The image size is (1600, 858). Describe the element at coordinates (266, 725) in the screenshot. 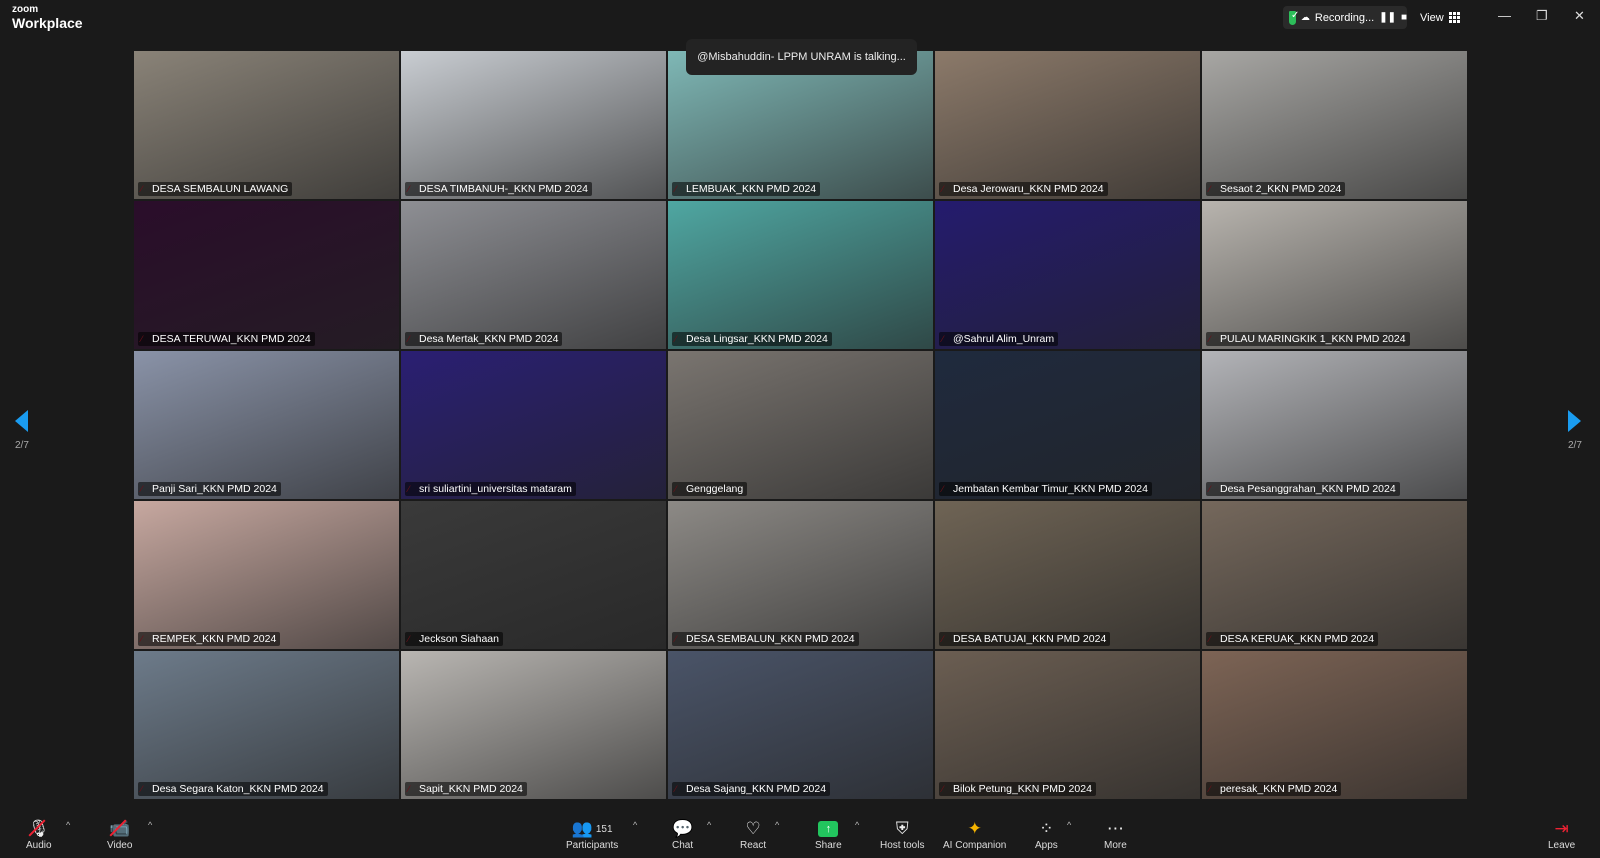

I see `participant-tile: ⁄Desa Segara Katon_KKN PMD 2024` at that location.